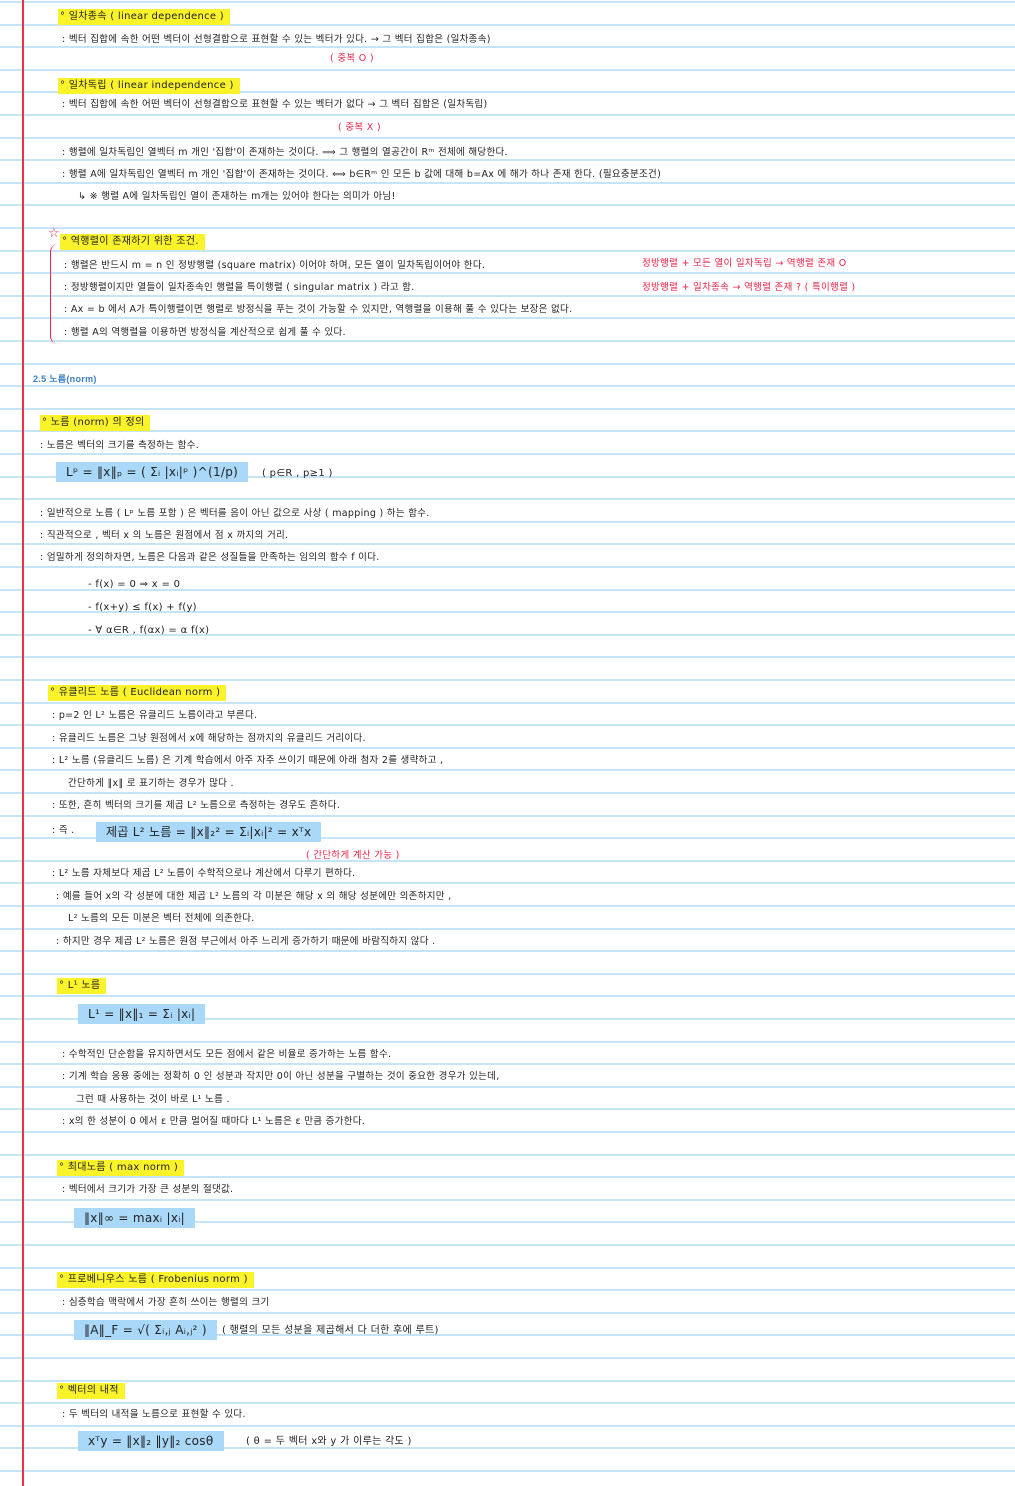 This screenshot has height=1486, width=1015. What do you see at coordinates (151, 1441) in the screenshot?
I see `formula-box: xᵀy = ‖x‖₂ ‖y‖₂ cosθ` at bounding box center [151, 1441].